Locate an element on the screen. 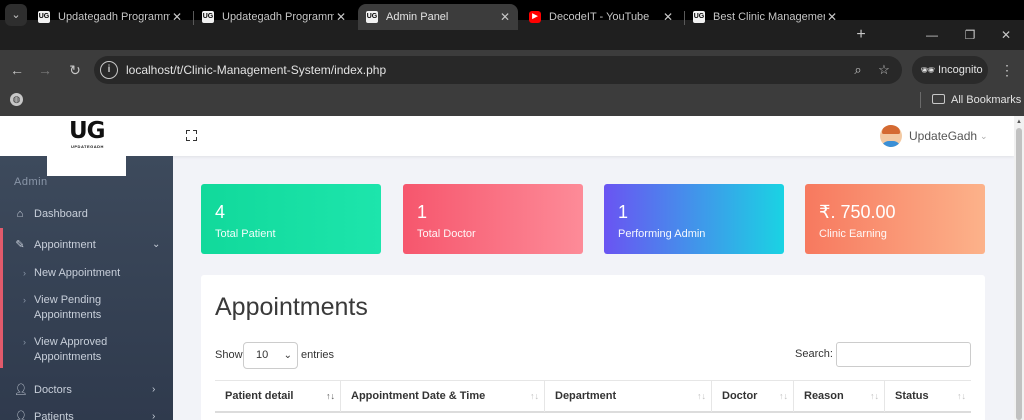 The width and height of the screenshot is (1024, 420). sidebar-subitem-label: View Approved Appointments is located at coordinates (71, 349).